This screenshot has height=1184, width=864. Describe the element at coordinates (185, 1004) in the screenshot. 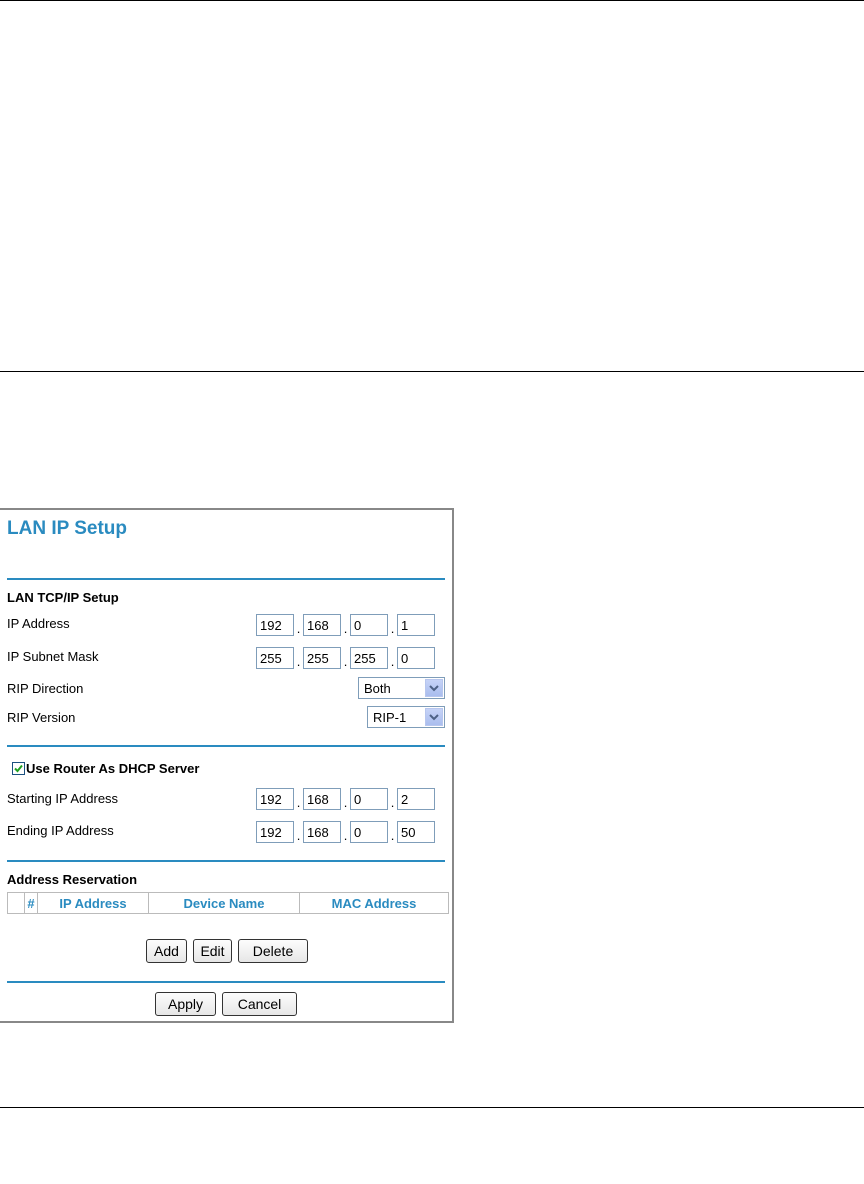

I see `apply-button: Apply` at that location.